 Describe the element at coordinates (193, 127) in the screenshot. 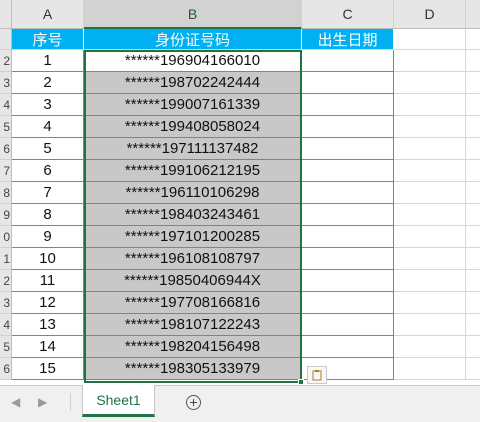

I see `id-number-cell: ******199408058024` at that location.